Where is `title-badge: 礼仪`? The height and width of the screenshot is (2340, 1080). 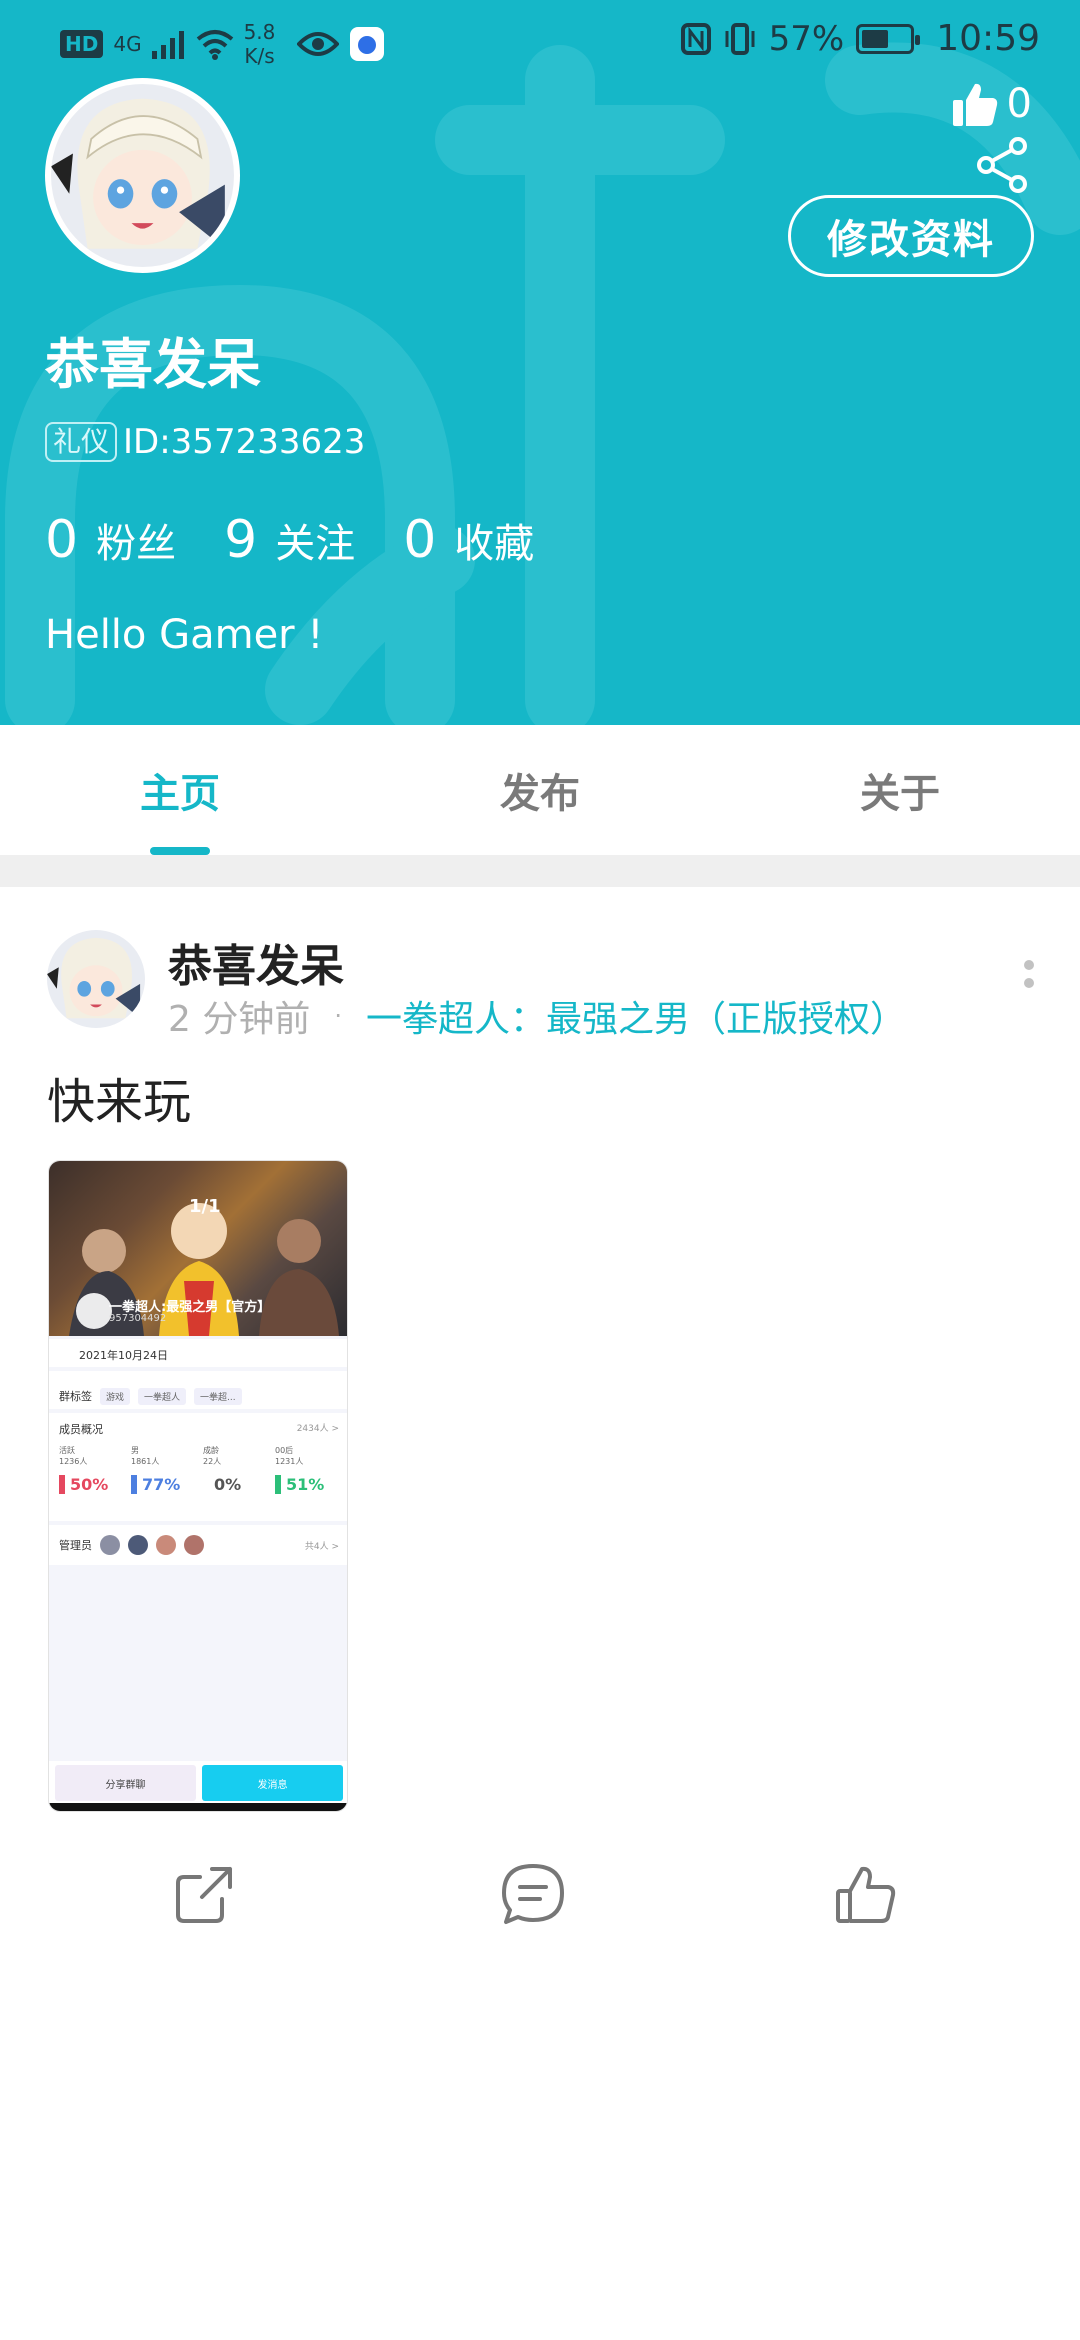 title-badge: 礼仪 is located at coordinates (81, 442).